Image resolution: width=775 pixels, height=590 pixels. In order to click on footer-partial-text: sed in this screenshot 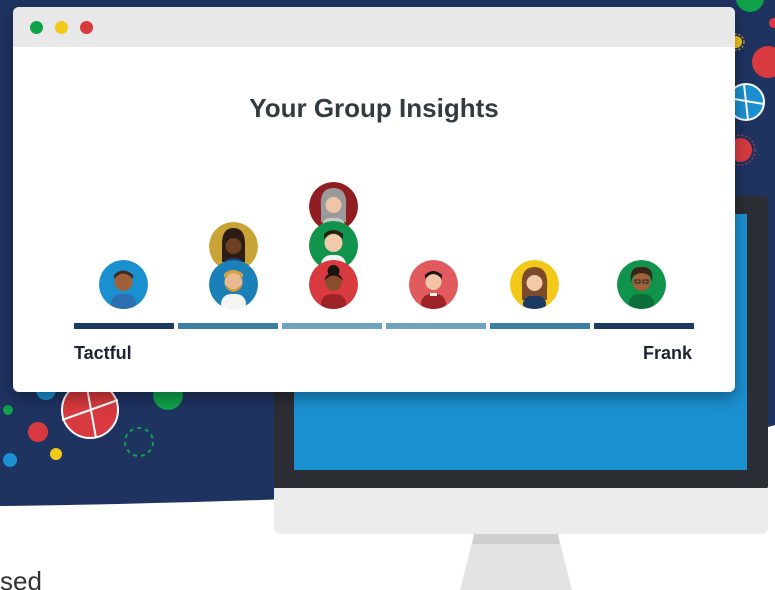, I will do `click(21, 578)`.